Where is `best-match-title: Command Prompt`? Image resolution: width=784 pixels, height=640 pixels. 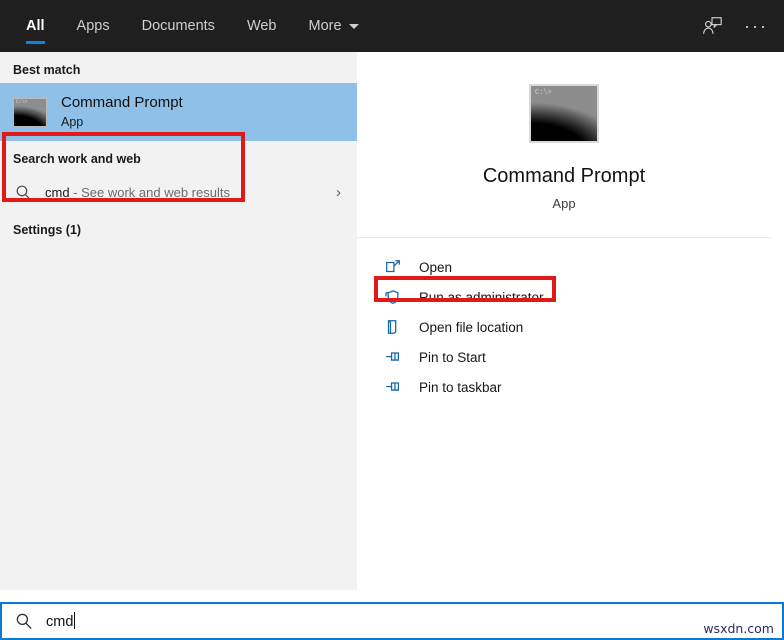
best-match-title: Command Prompt is located at coordinates (122, 102).